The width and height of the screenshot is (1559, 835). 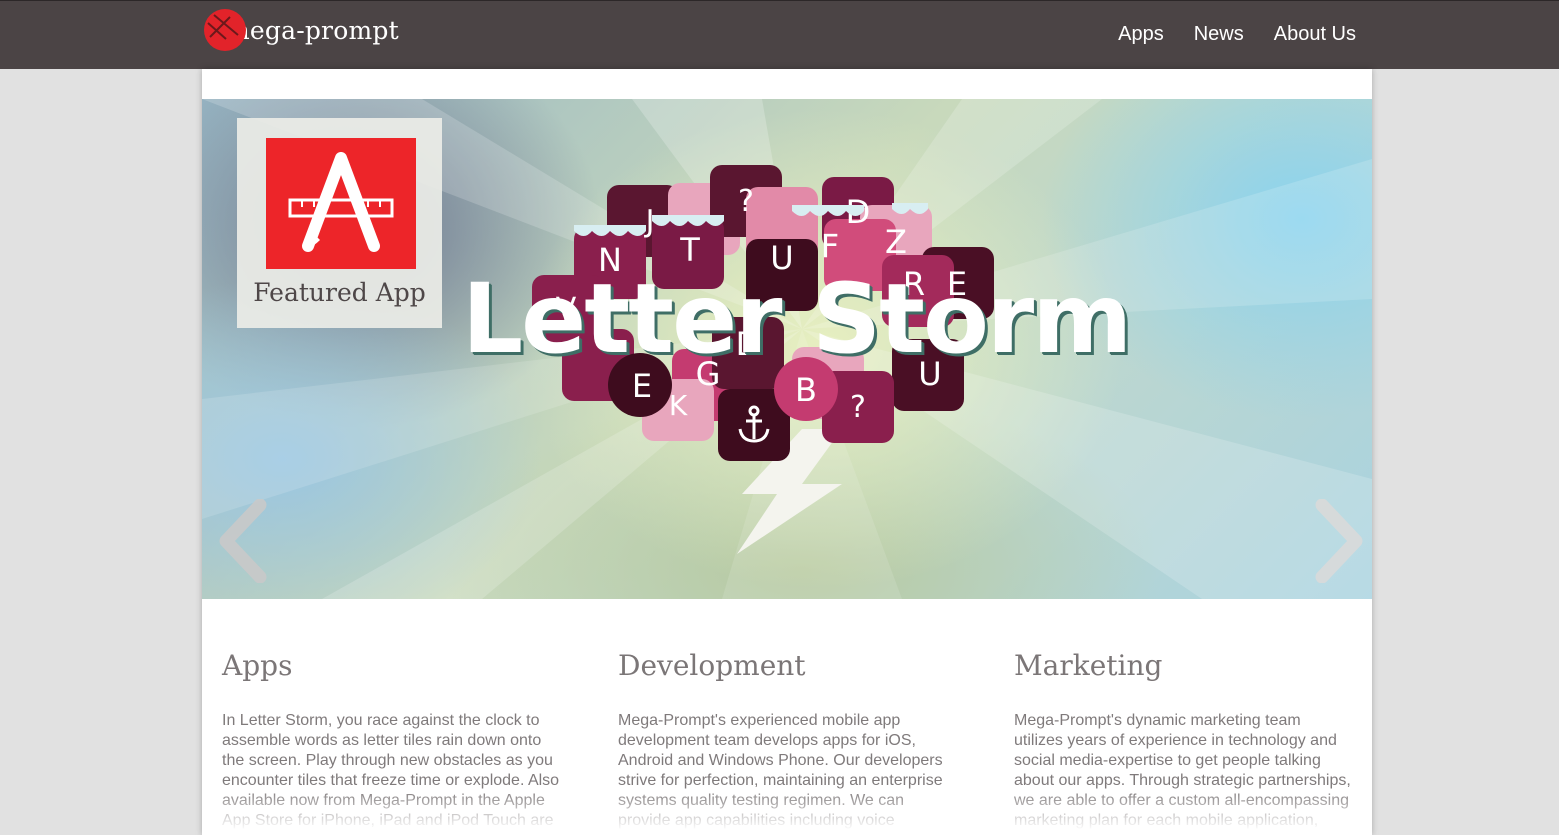 I want to click on nav-about-us: About Us, so click(x=1315, y=34).